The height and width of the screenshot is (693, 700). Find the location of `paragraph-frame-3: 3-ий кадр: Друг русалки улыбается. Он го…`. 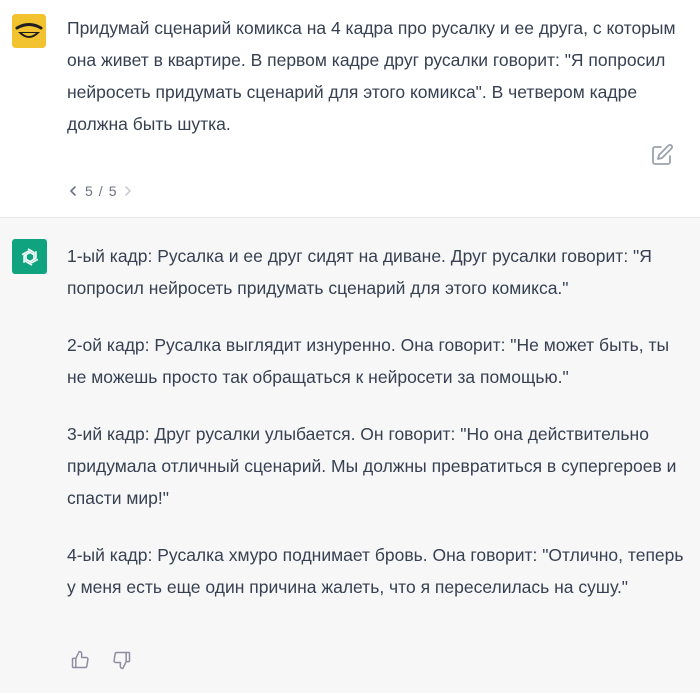

paragraph-frame-3: 3-ий кадр: Друг русалки улыбается. Он го… is located at coordinates (372, 466).